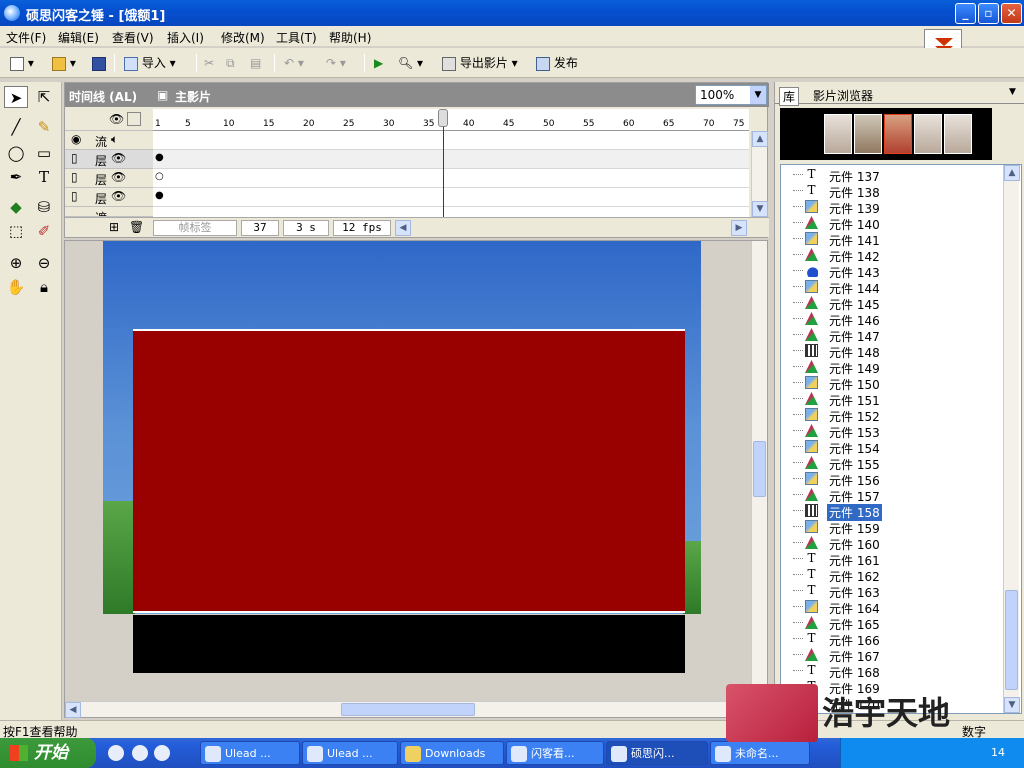  What do you see at coordinates (350, 37) in the screenshot?
I see `menu-help: 帮助(H)` at bounding box center [350, 37].